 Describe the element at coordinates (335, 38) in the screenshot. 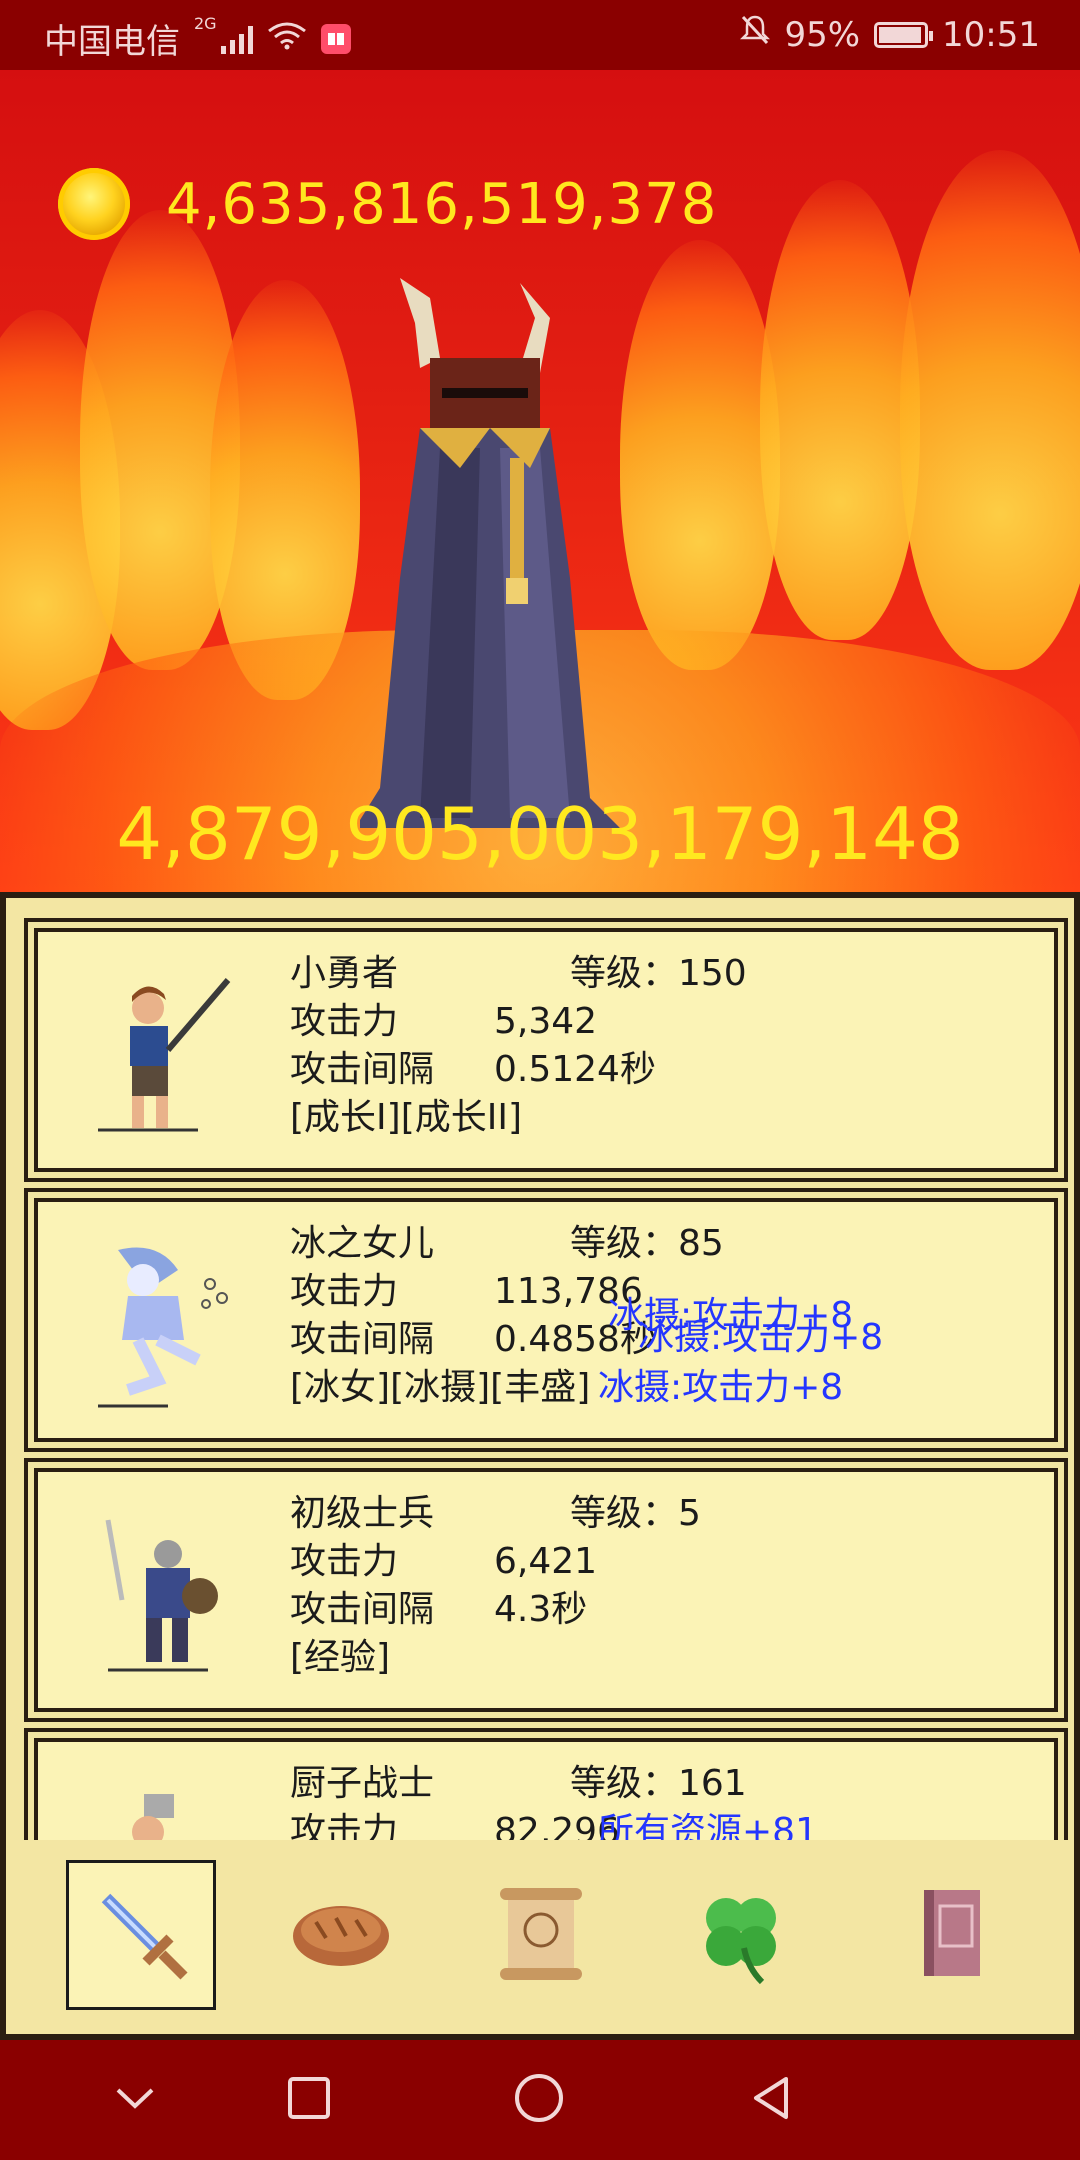

I see `app-notification-icon` at that location.